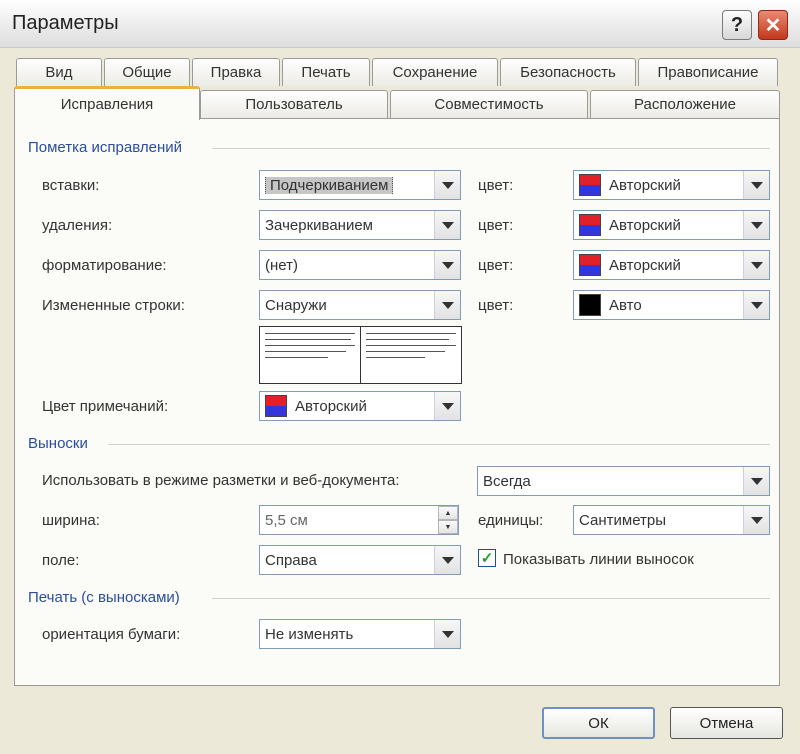  What do you see at coordinates (435, 72) in the screenshot?
I see `tab-save: Сохранение` at bounding box center [435, 72].